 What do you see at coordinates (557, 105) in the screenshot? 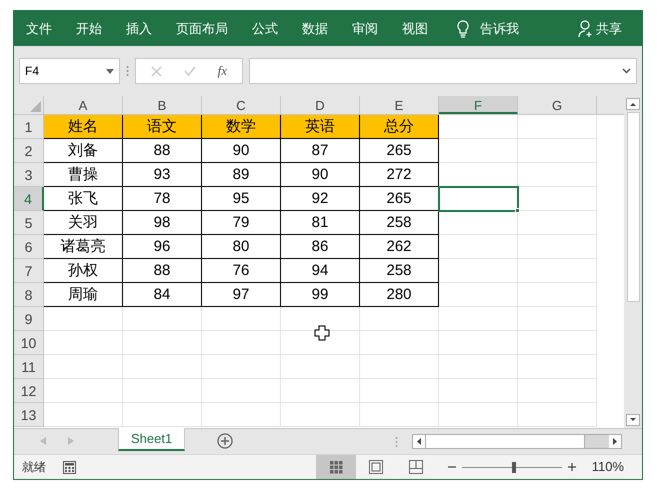
I see `column-header: G` at bounding box center [557, 105].